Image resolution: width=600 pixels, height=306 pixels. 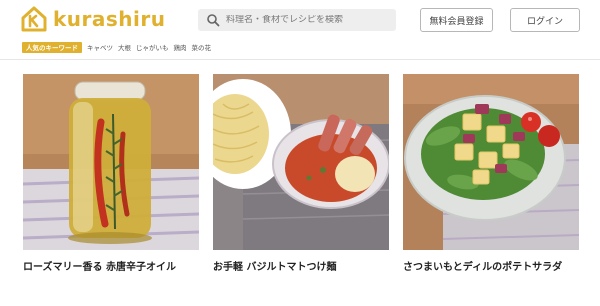 I want to click on logo-house-icon, so click(x=34, y=19).